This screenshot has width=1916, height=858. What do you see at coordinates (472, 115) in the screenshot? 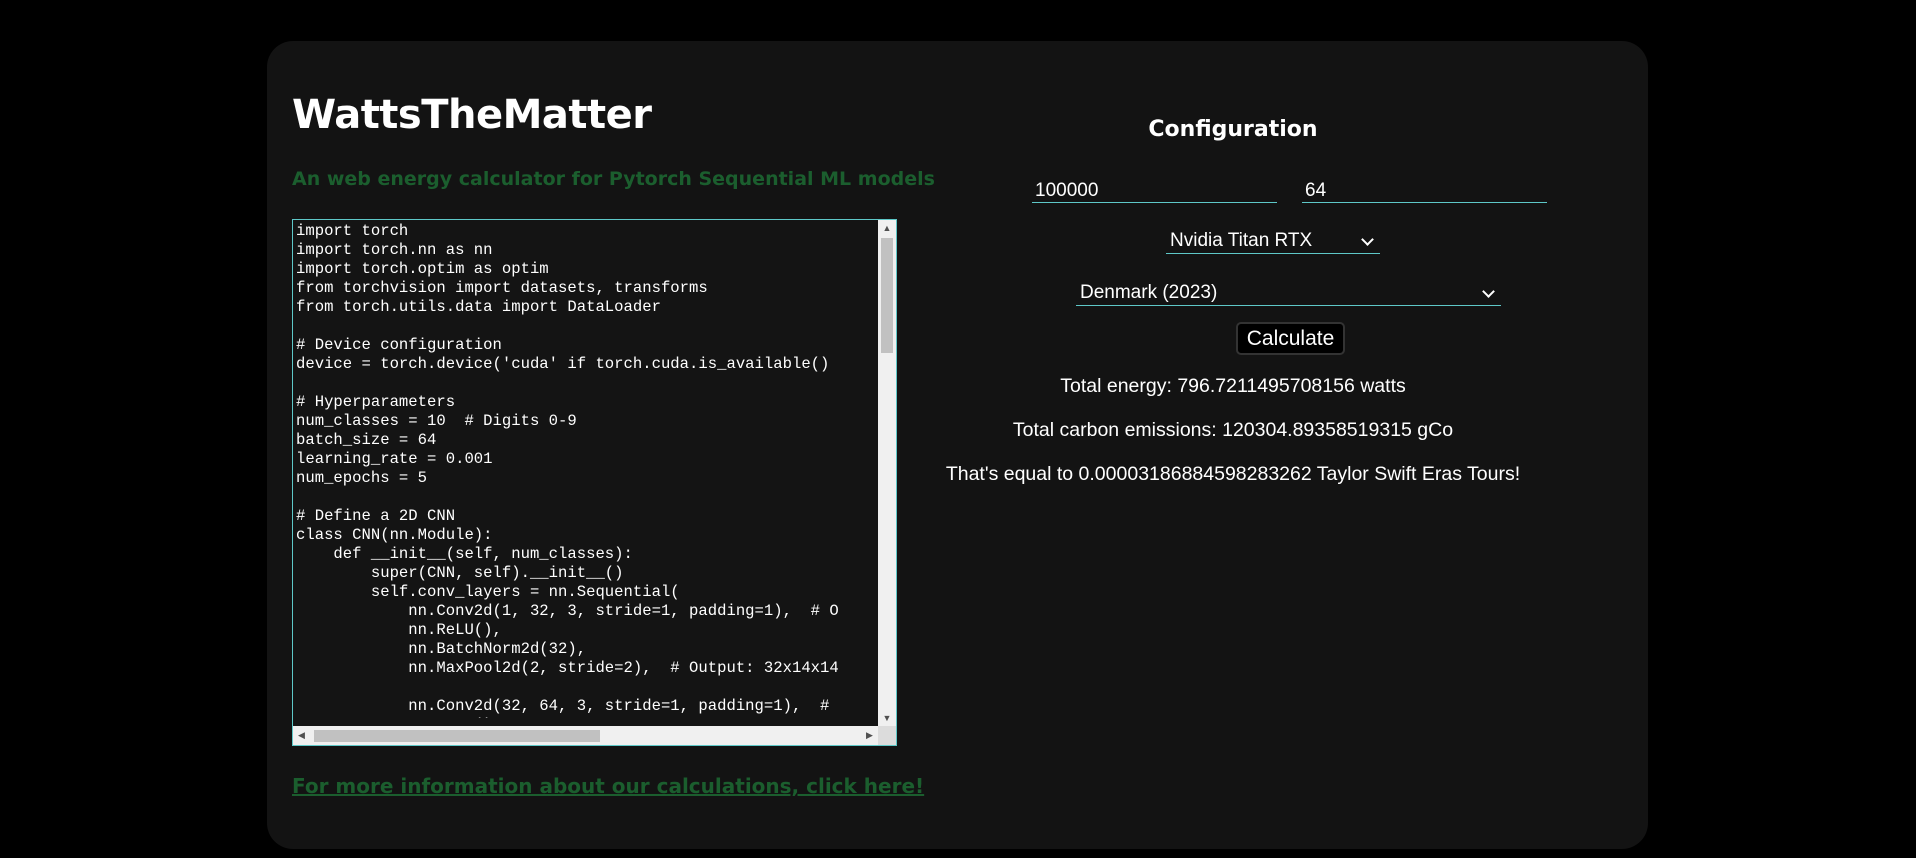
I see `app-title: WattsTheMatter` at bounding box center [472, 115].